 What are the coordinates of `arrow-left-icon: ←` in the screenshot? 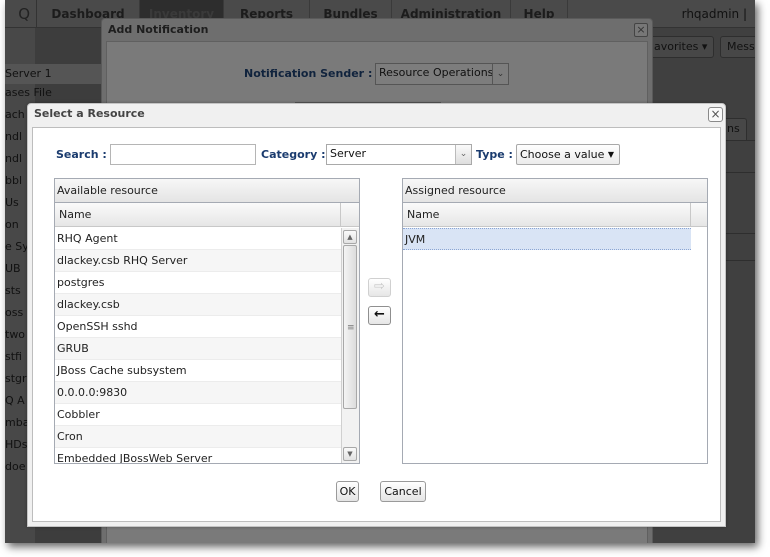 It's located at (379, 314).